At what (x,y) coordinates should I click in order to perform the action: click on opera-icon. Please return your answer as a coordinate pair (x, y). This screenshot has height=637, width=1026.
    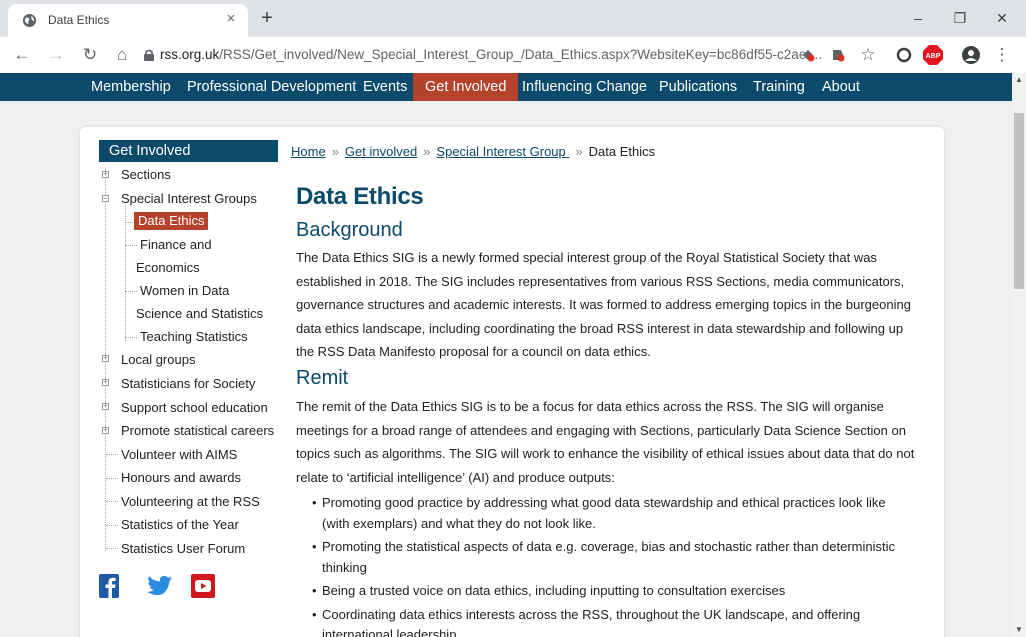
    Looking at the image, I should click on (904, 55).